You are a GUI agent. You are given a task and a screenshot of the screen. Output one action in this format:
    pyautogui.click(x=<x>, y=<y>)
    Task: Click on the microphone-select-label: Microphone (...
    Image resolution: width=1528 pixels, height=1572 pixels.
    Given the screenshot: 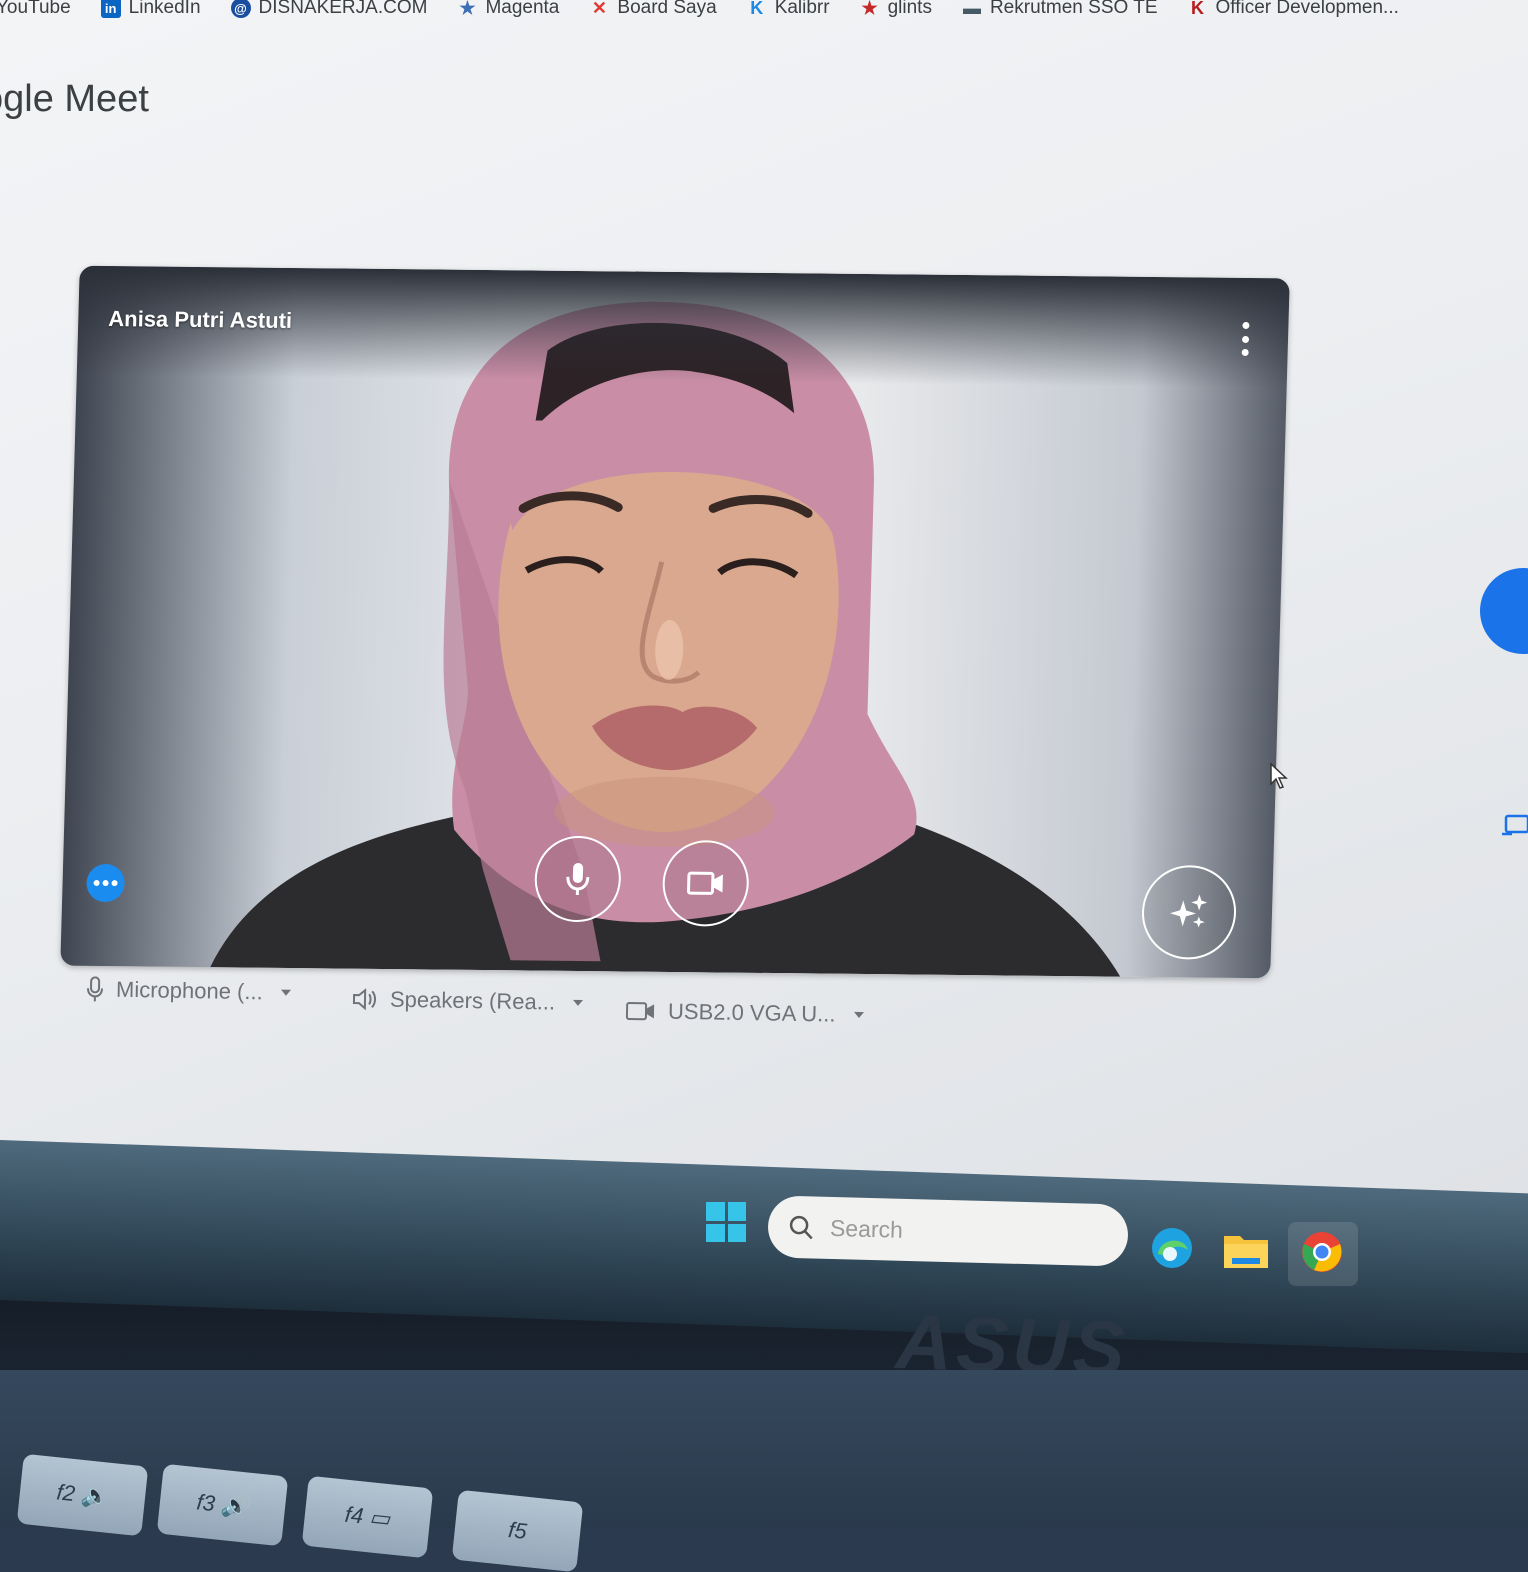 What is the action you would take?
    pyautogui.click(x=189, y=990)
    